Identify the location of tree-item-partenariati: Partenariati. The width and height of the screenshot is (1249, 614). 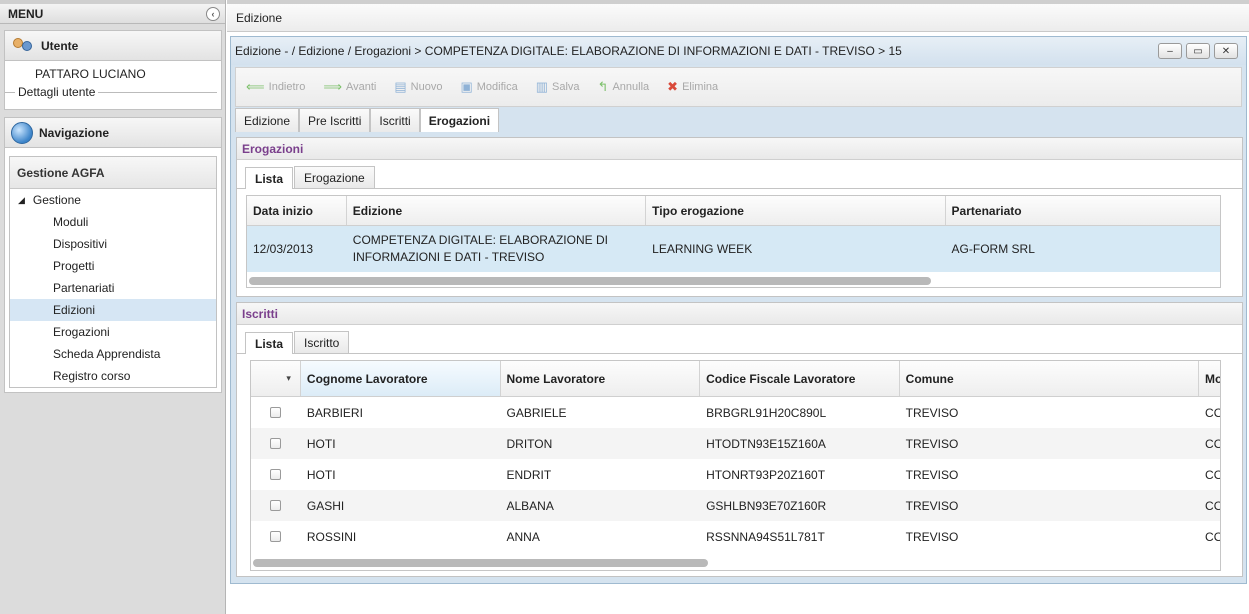
(113, 288).